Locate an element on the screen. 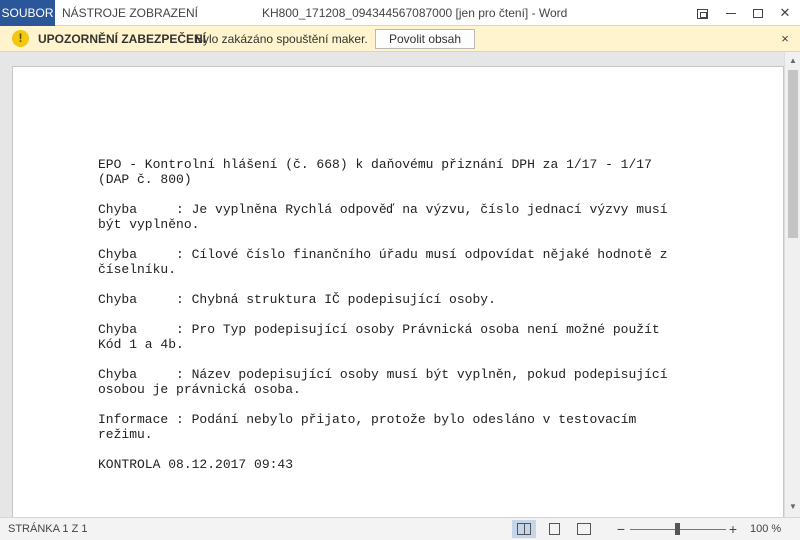 Image resolution: width=800 pixels, height=540 pixels. read-mode-button is located at coordinates (524, 529).